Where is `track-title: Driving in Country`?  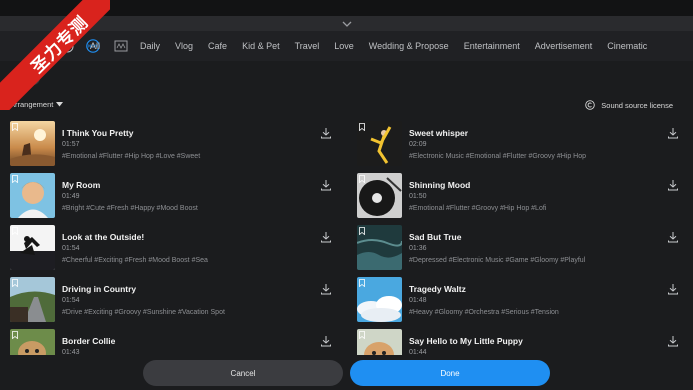
track-title: Driving in Country is located at coordinates (99, 289).